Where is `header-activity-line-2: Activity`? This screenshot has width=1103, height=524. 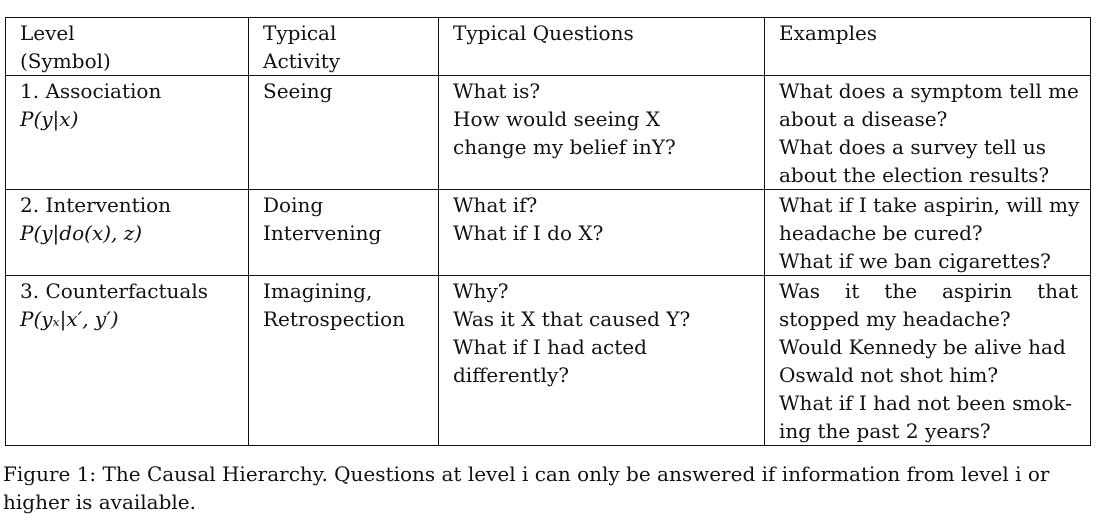 header-activity-line-2: Activity is located at coordinates (302, 61).